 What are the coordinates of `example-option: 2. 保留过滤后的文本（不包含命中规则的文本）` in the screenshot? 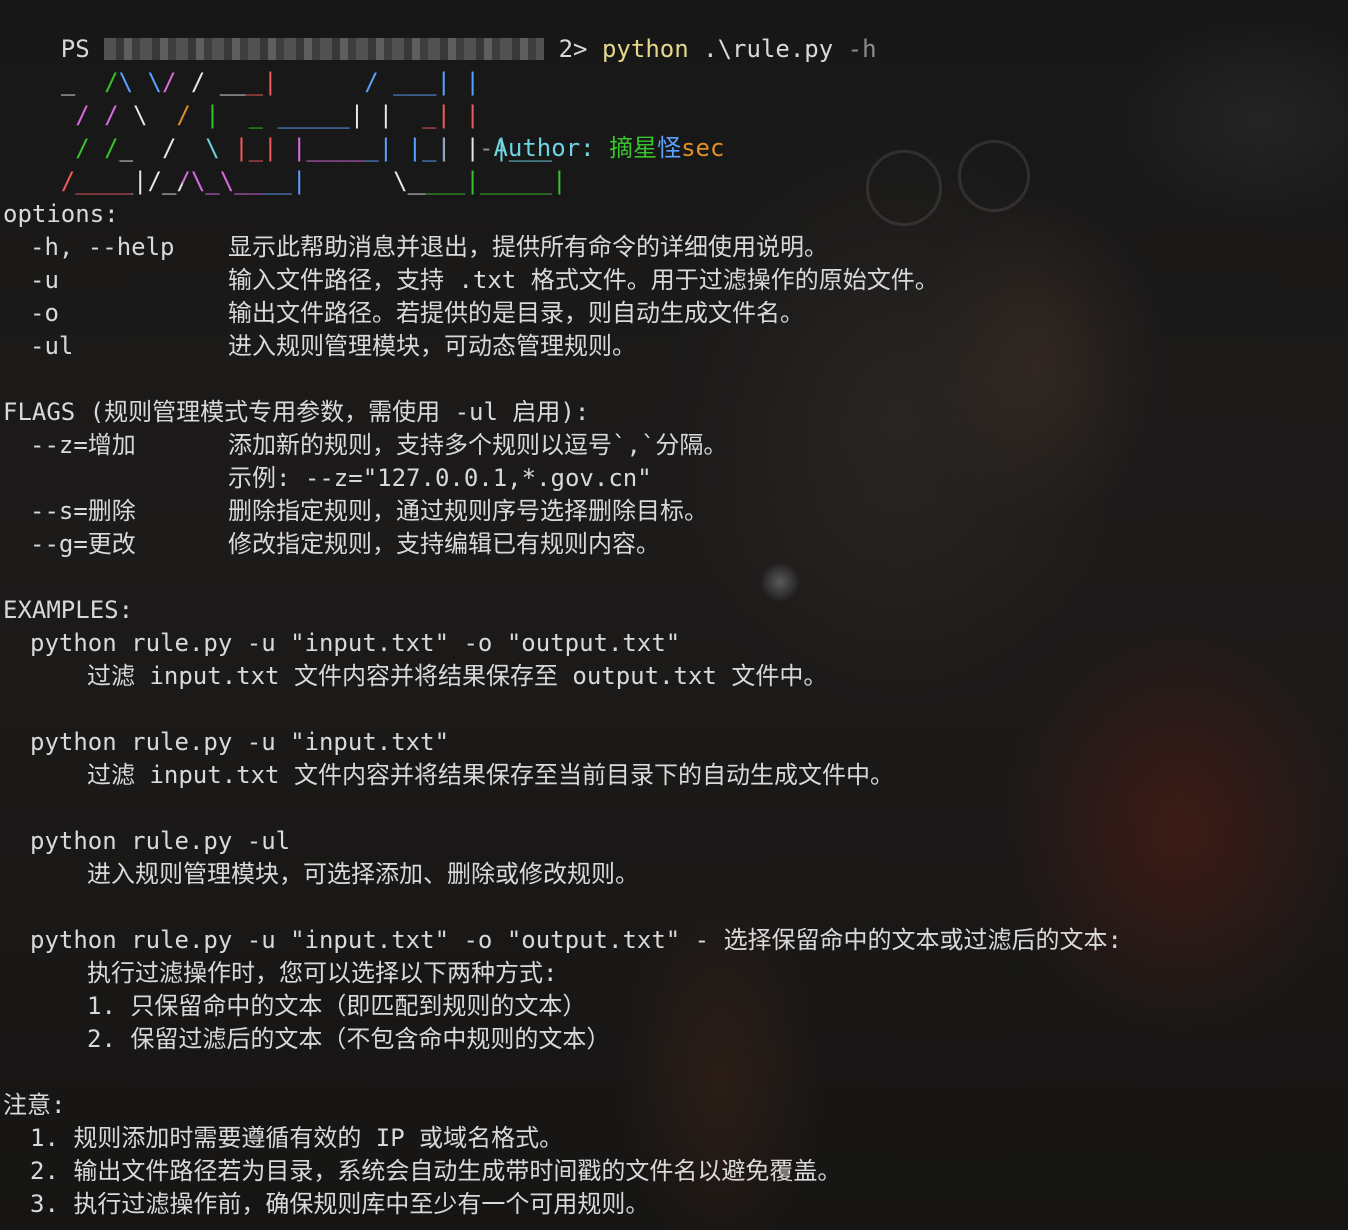 It's located at (673, 1039).